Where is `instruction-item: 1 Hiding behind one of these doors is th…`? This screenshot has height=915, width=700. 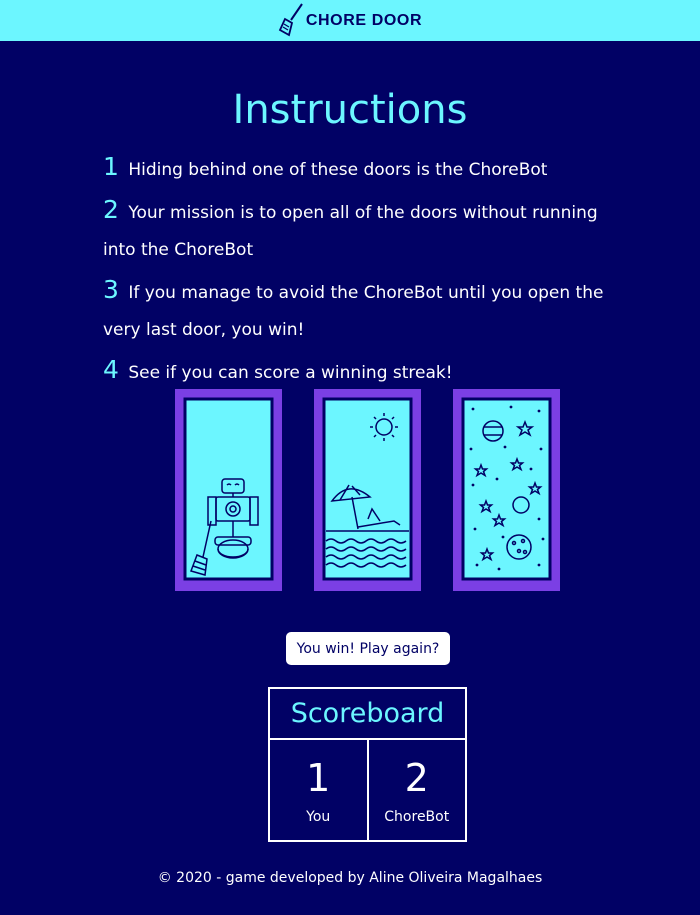
instruction-item: 1 Hiding behind one of these doors is th… is located at coordinates (368, 168).